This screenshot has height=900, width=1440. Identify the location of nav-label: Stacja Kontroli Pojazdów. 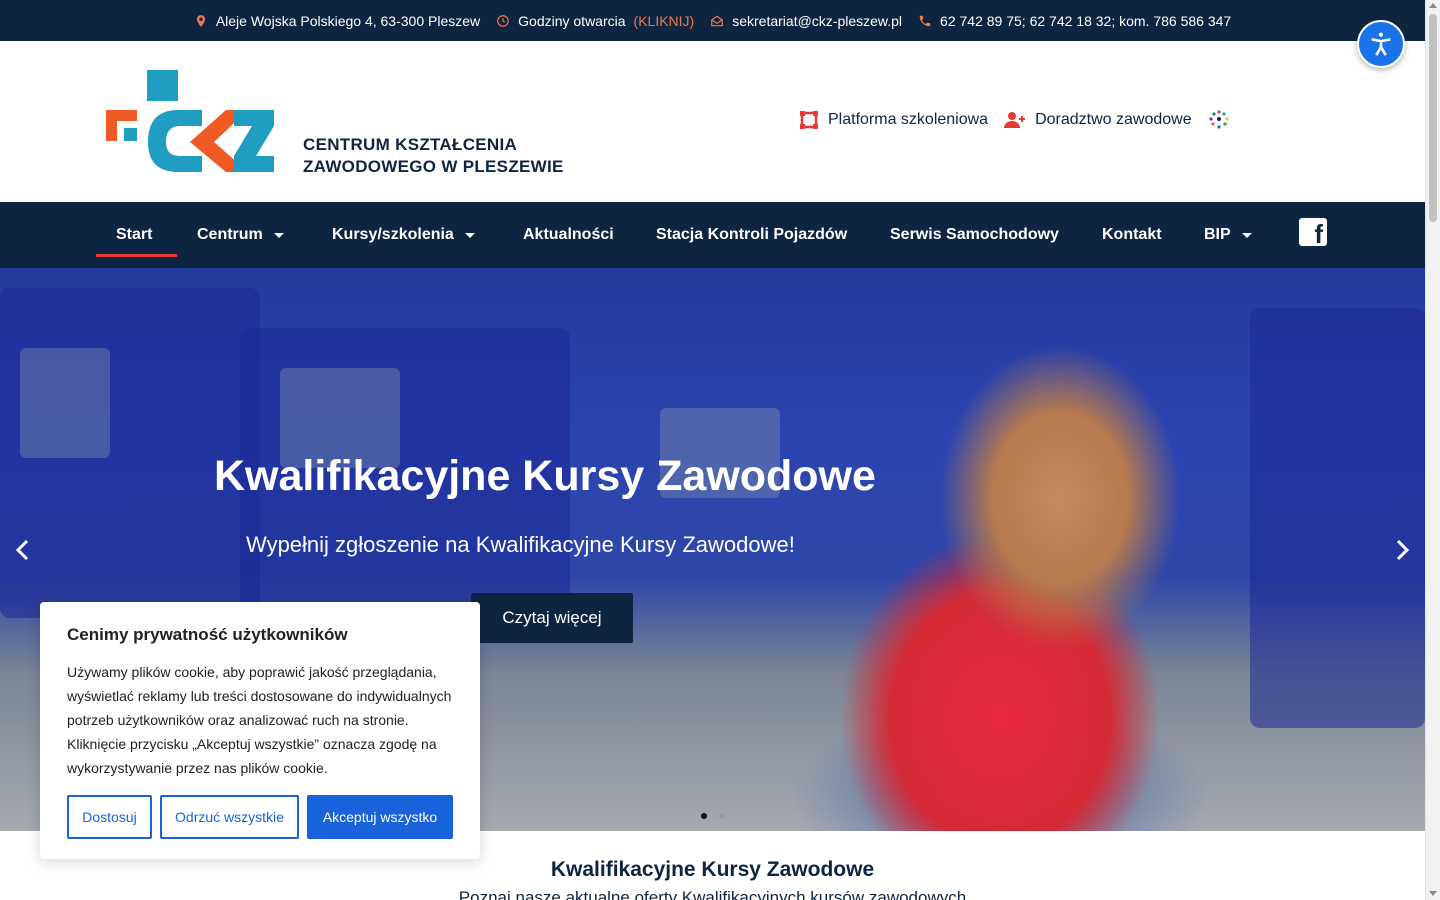
(752, 234).